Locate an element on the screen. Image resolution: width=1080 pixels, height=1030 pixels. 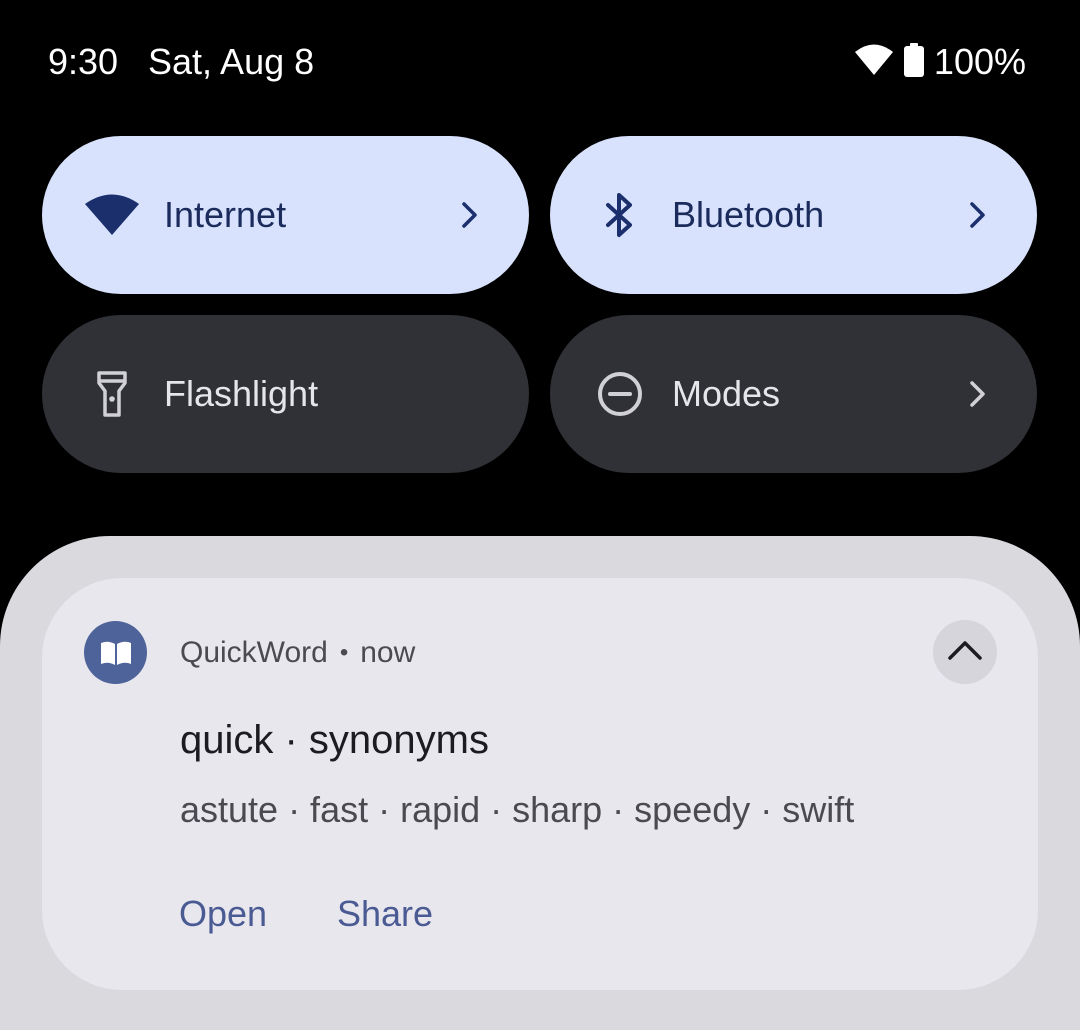
do-not-disturb-icon is located at coordinates (620, 394).